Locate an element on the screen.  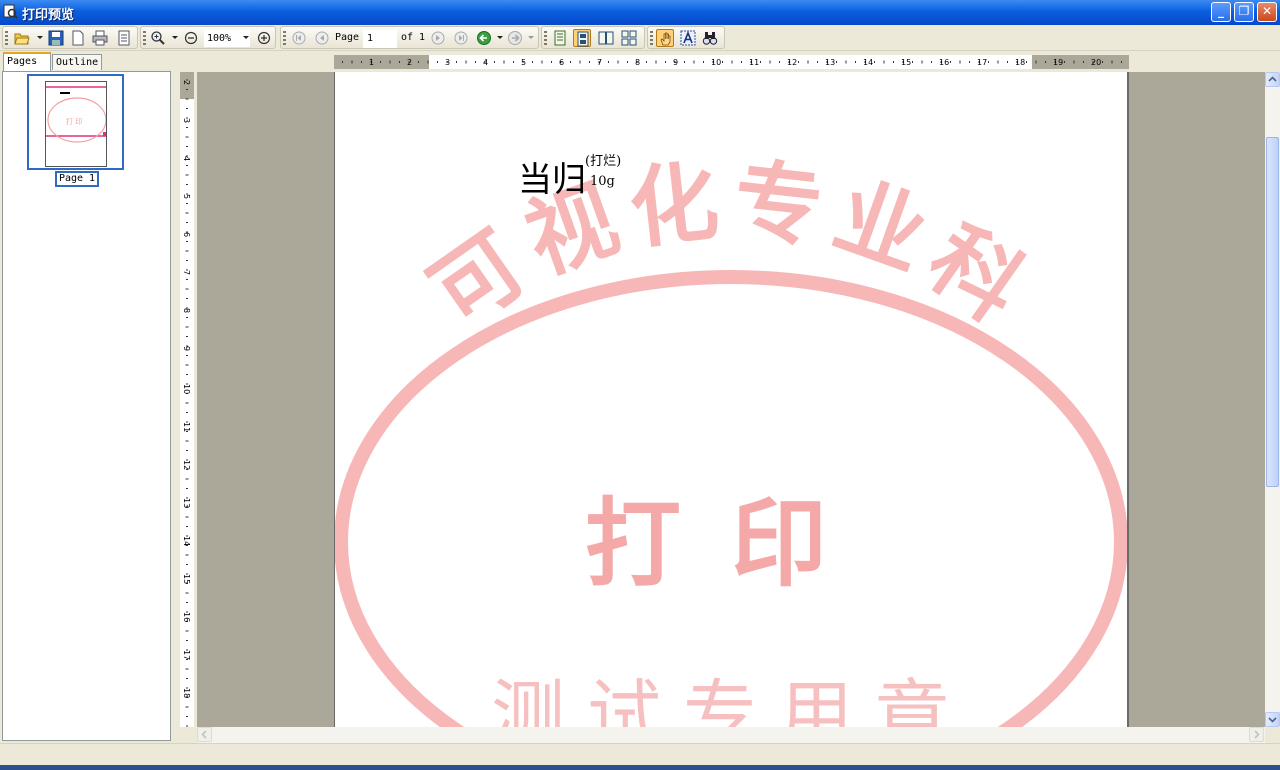
vertical-ruler-graphic: 2 3 4 5 6 7 8 9 10 11 12 13 14 15 16 17 18 19 is located at coordinates (187, 399).